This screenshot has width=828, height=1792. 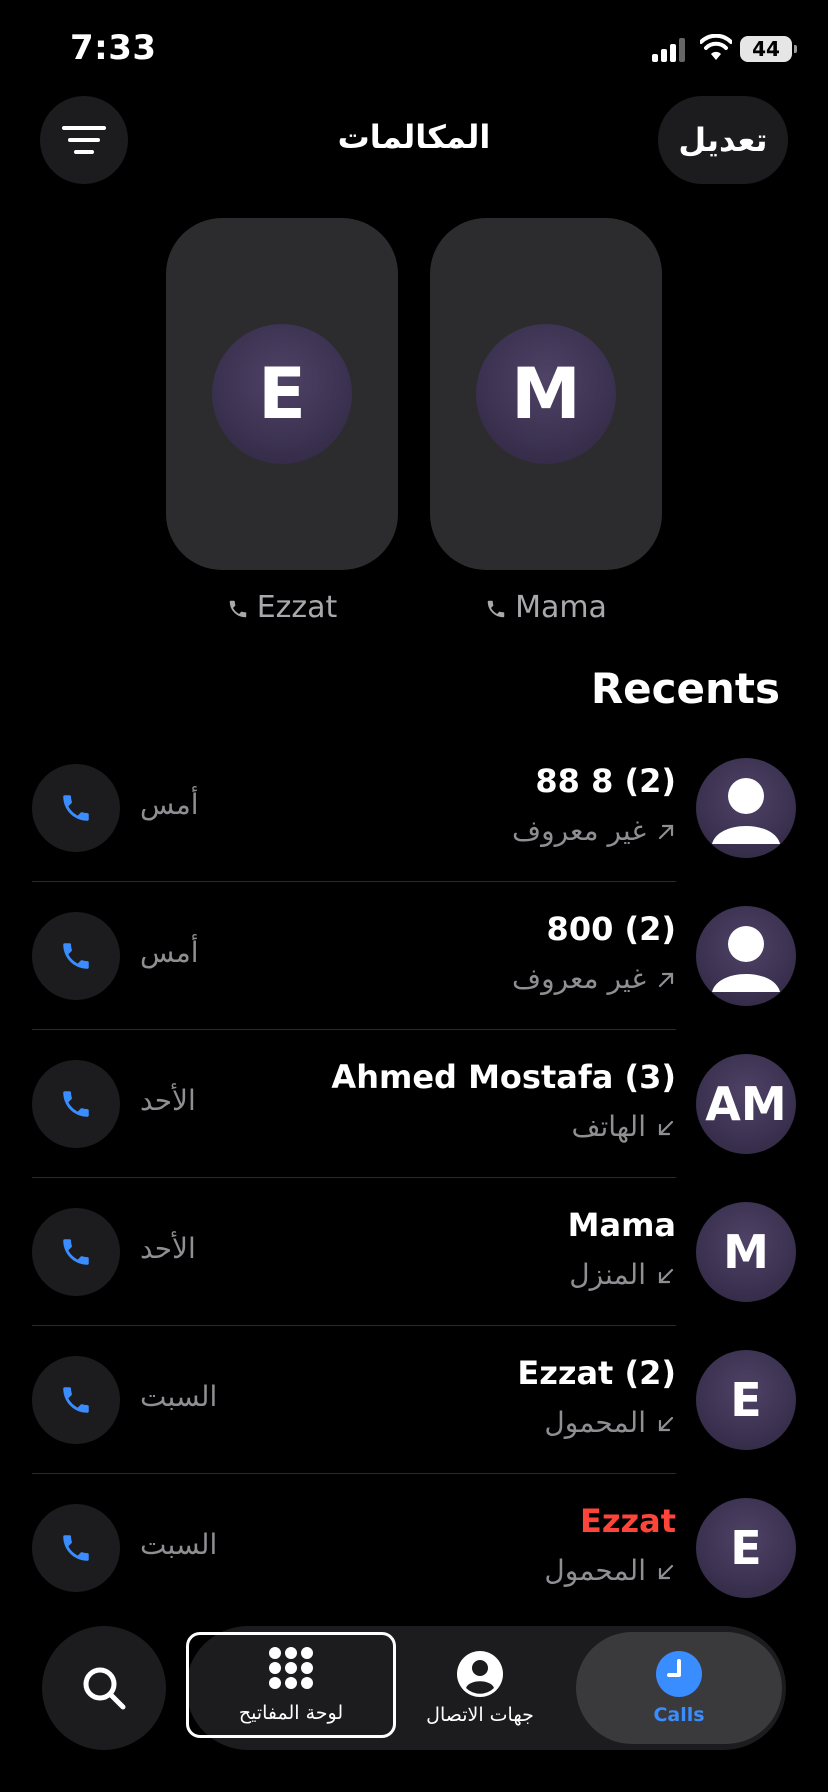 What do you see at coordinates (723, 140) in the screenshot?
I see `edit-button: تعديل` at bounding box center [723, 140].